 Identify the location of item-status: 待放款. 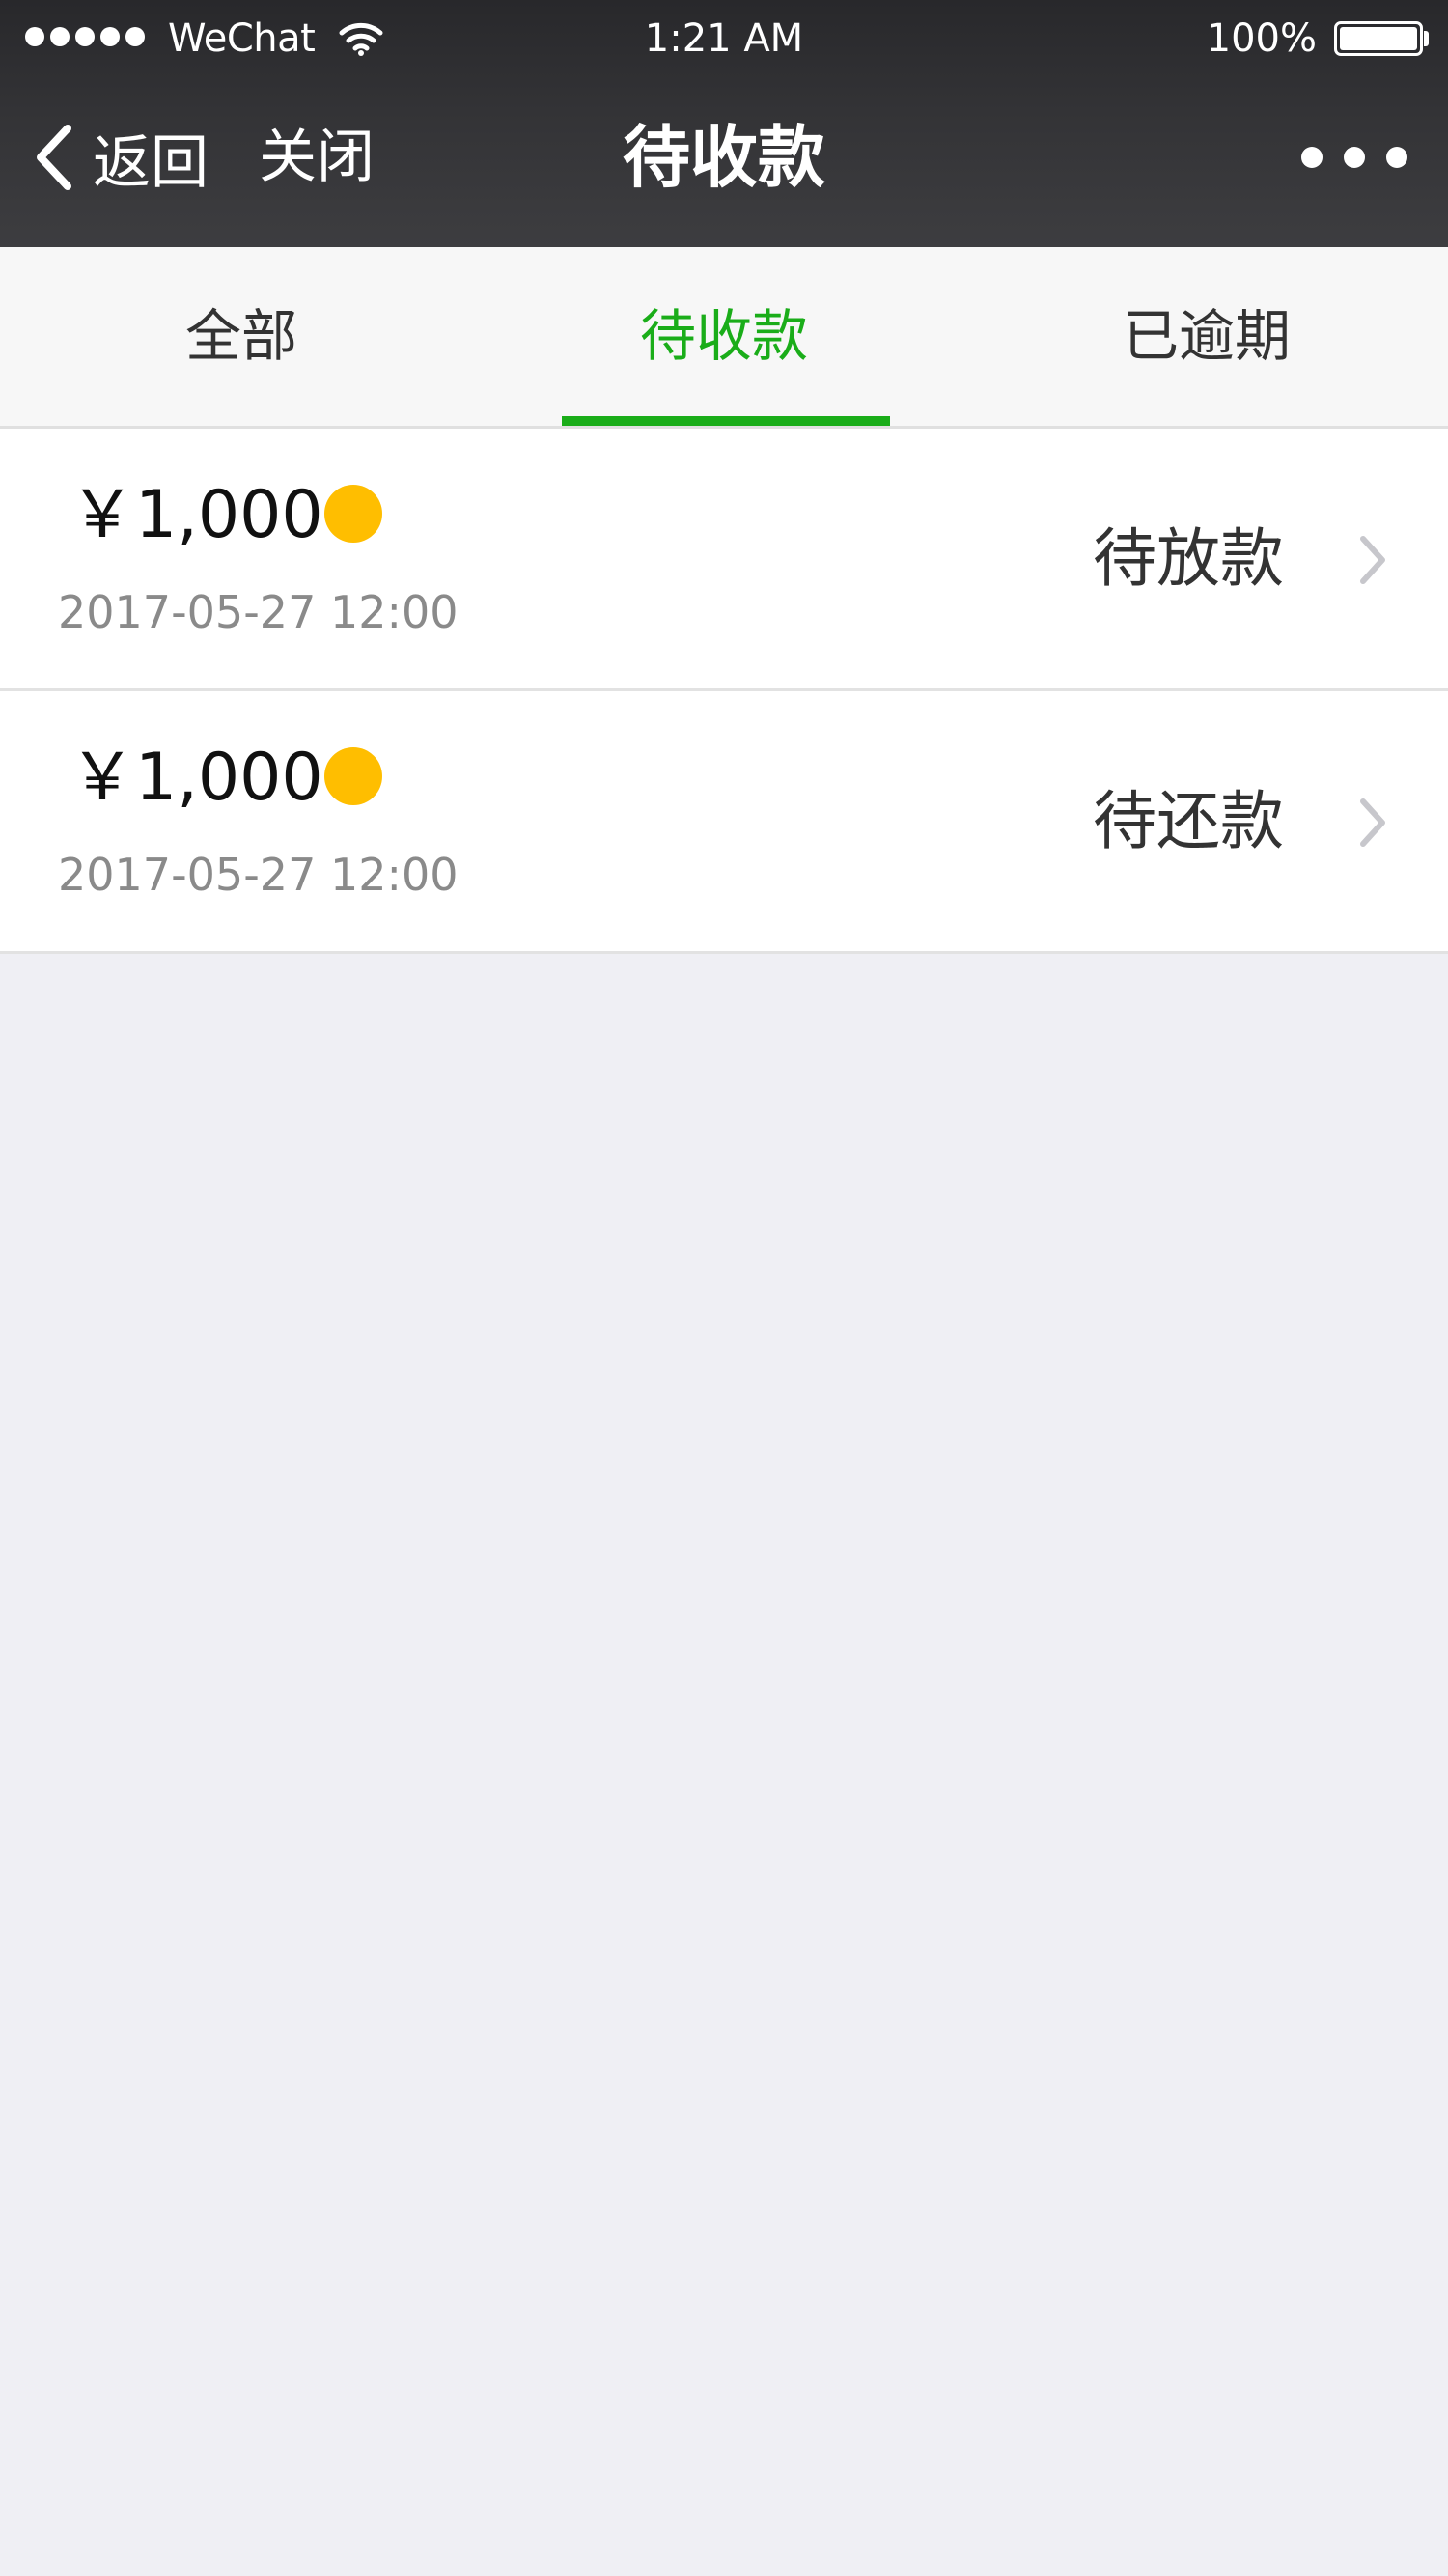
(1189, 559).